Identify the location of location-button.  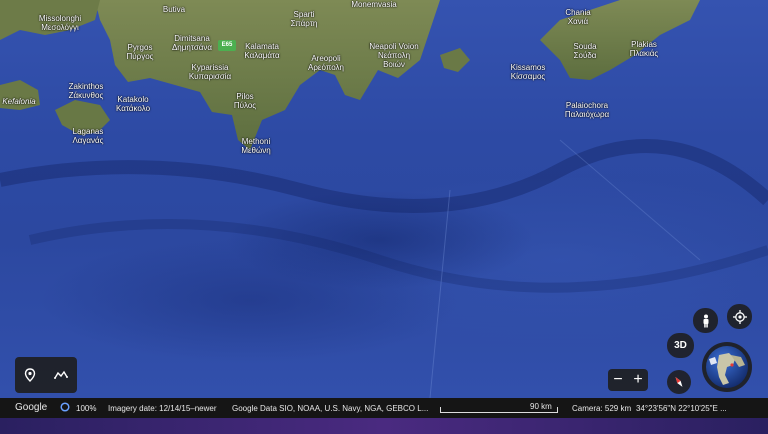
(739, 316).